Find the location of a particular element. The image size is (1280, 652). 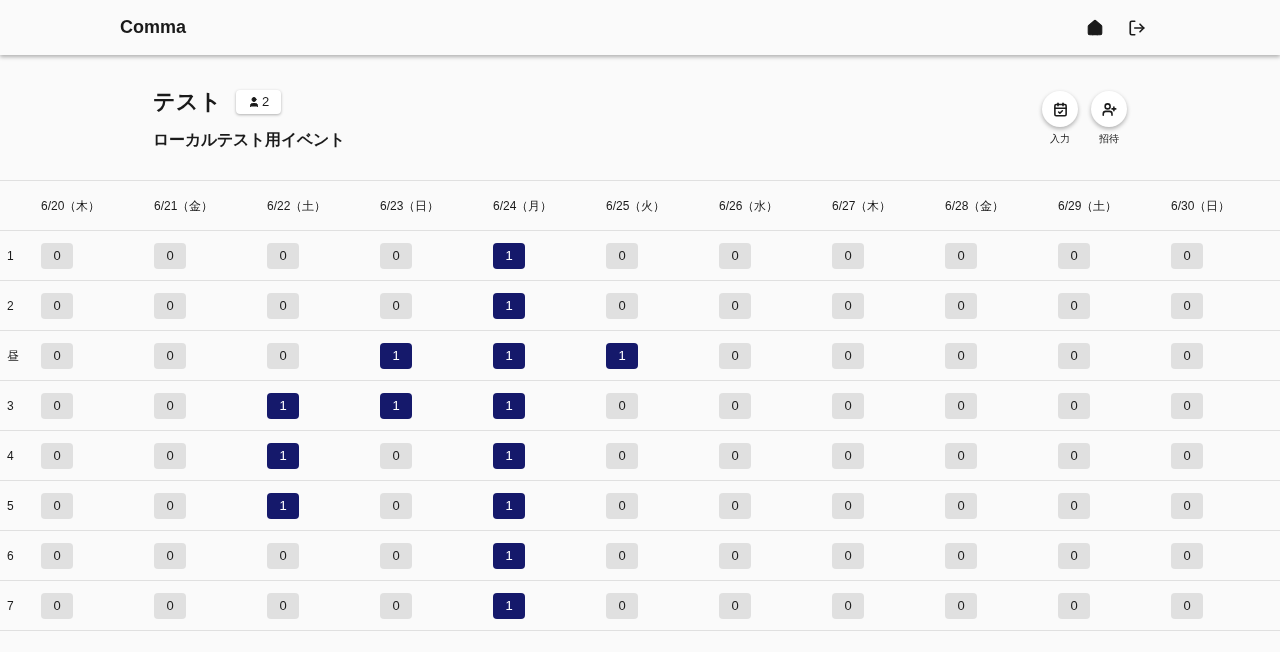

add-people-icon is located at coordinates (1109, 109).